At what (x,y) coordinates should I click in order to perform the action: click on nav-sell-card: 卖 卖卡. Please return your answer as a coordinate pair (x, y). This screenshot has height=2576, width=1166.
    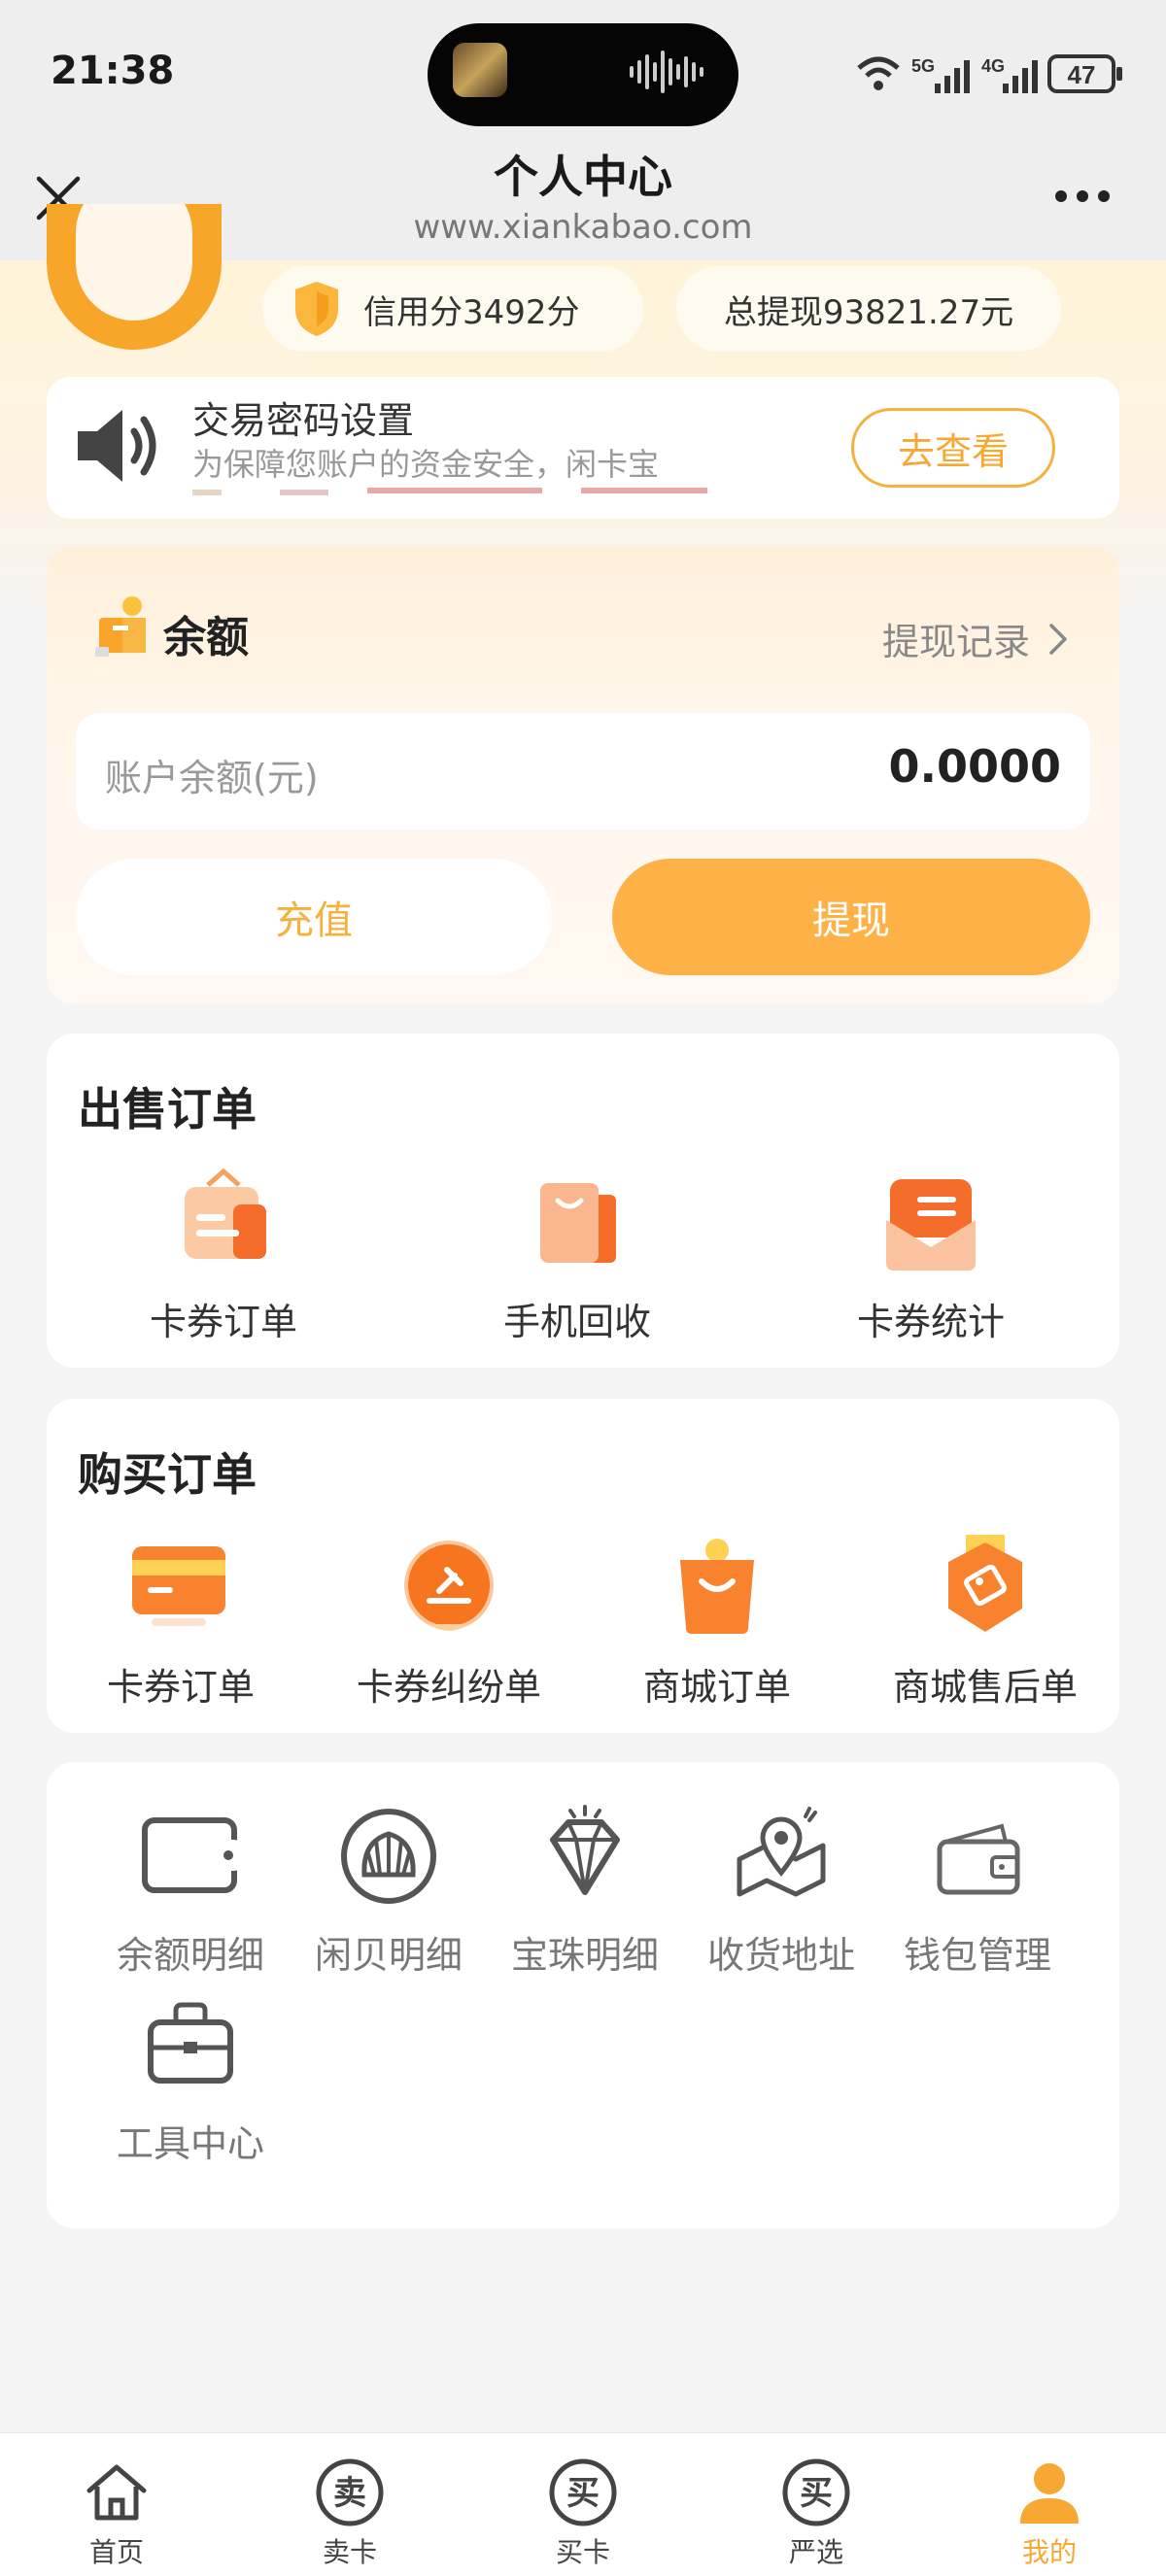
    Looking at the image, I should click on (350, 2513).